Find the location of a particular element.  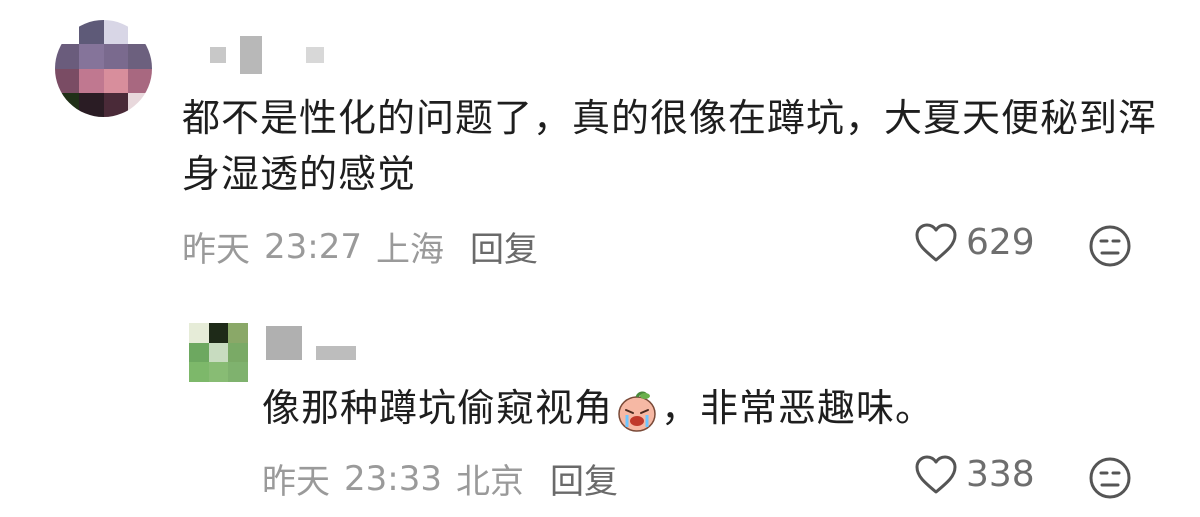

like-count: 629 is located at coordinates (1000, 242).